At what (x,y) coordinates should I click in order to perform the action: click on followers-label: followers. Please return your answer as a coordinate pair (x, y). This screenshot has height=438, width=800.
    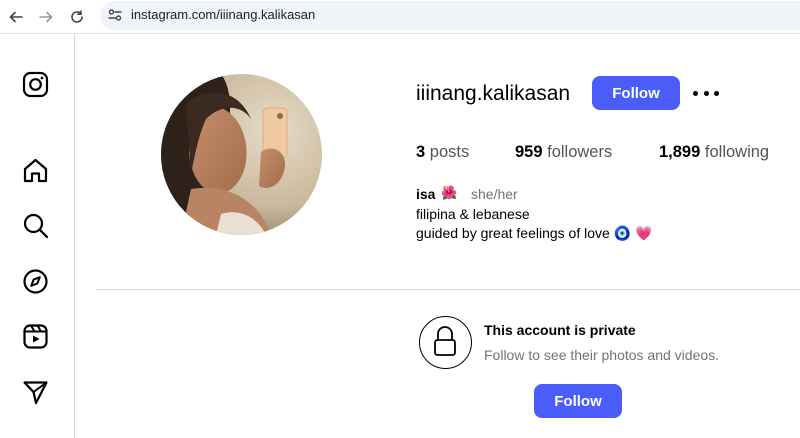
    Looking at the image, I should click on (580, 152).